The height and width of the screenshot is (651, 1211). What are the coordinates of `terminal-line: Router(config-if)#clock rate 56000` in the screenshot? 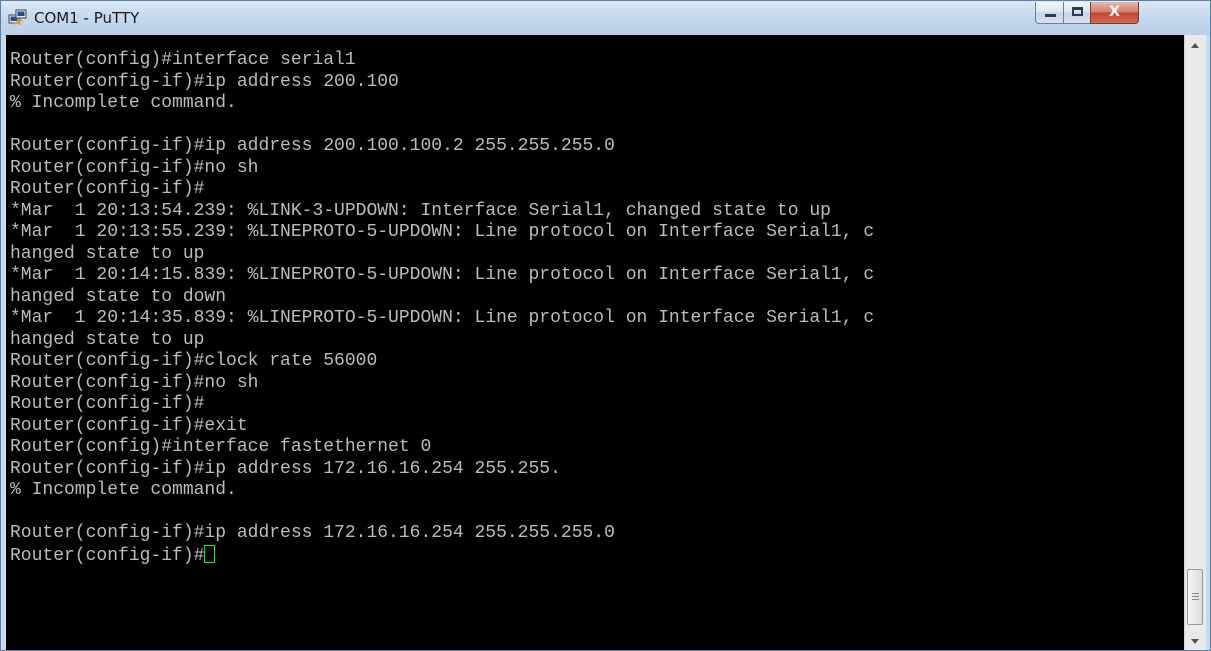 It's located at (194, 361).